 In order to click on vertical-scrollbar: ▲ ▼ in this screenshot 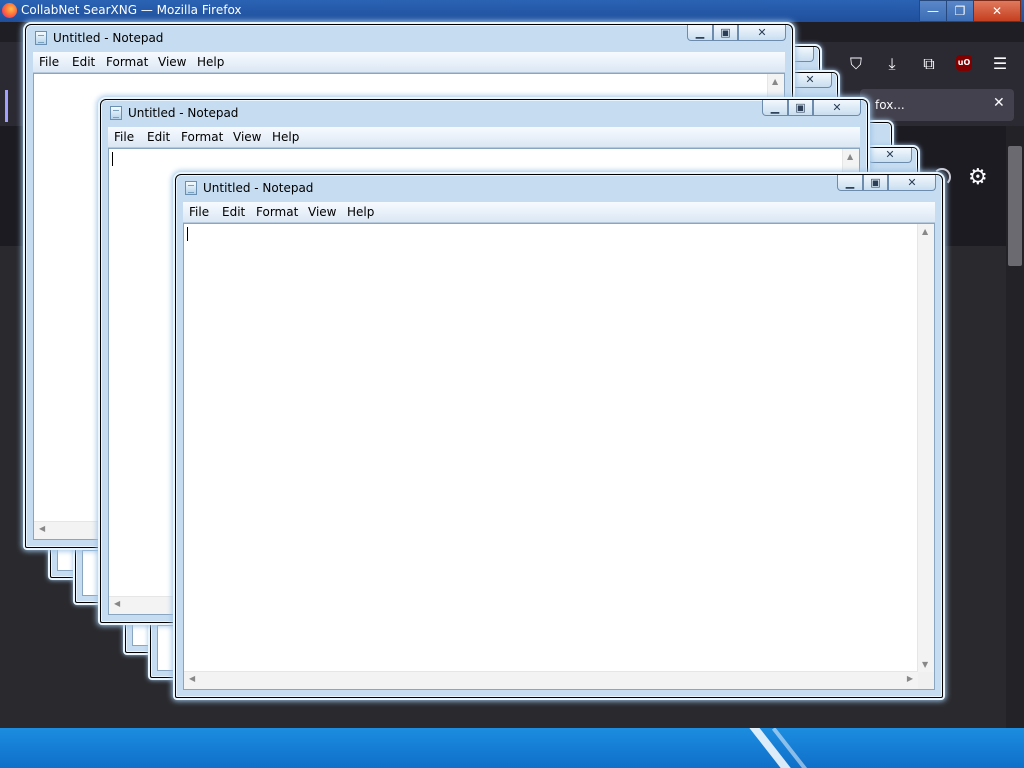, I will do `click(925, 448)`.